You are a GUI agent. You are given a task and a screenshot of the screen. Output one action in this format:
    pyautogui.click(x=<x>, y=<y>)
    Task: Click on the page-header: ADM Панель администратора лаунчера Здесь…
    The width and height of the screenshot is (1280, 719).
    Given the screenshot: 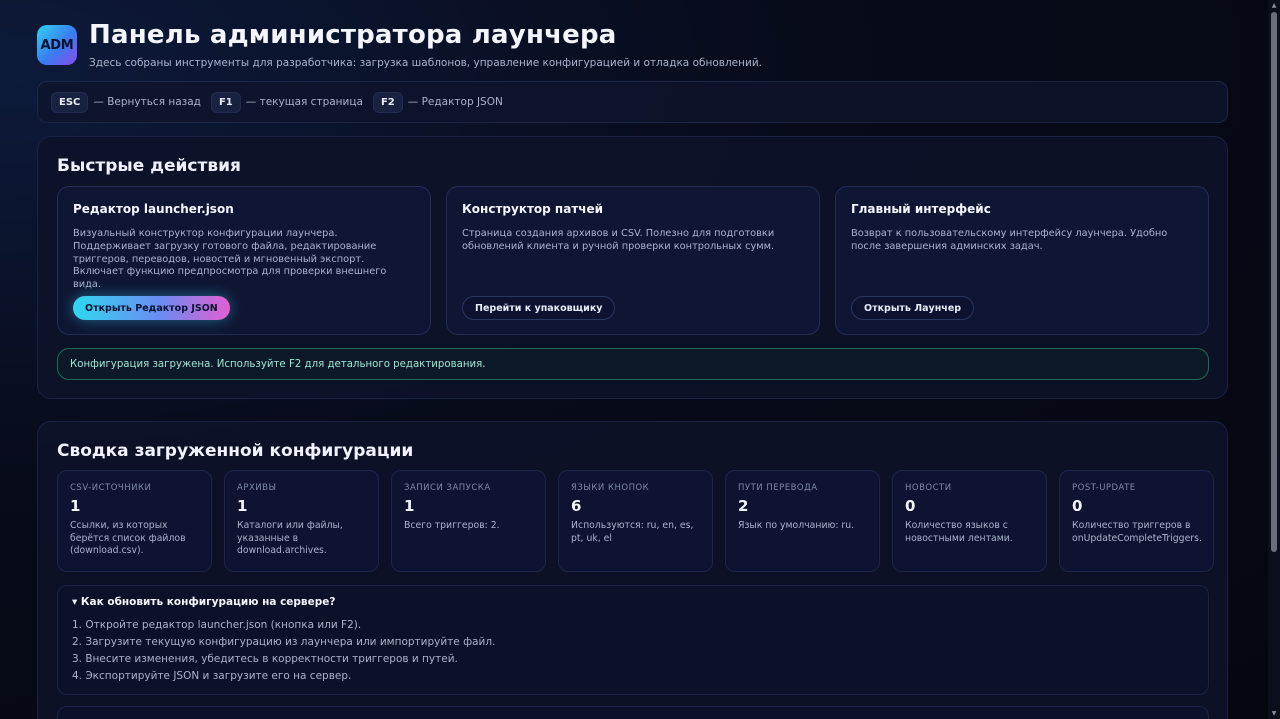 What is the action you would take?
    pyautogui.click(x=632, y=40)
    